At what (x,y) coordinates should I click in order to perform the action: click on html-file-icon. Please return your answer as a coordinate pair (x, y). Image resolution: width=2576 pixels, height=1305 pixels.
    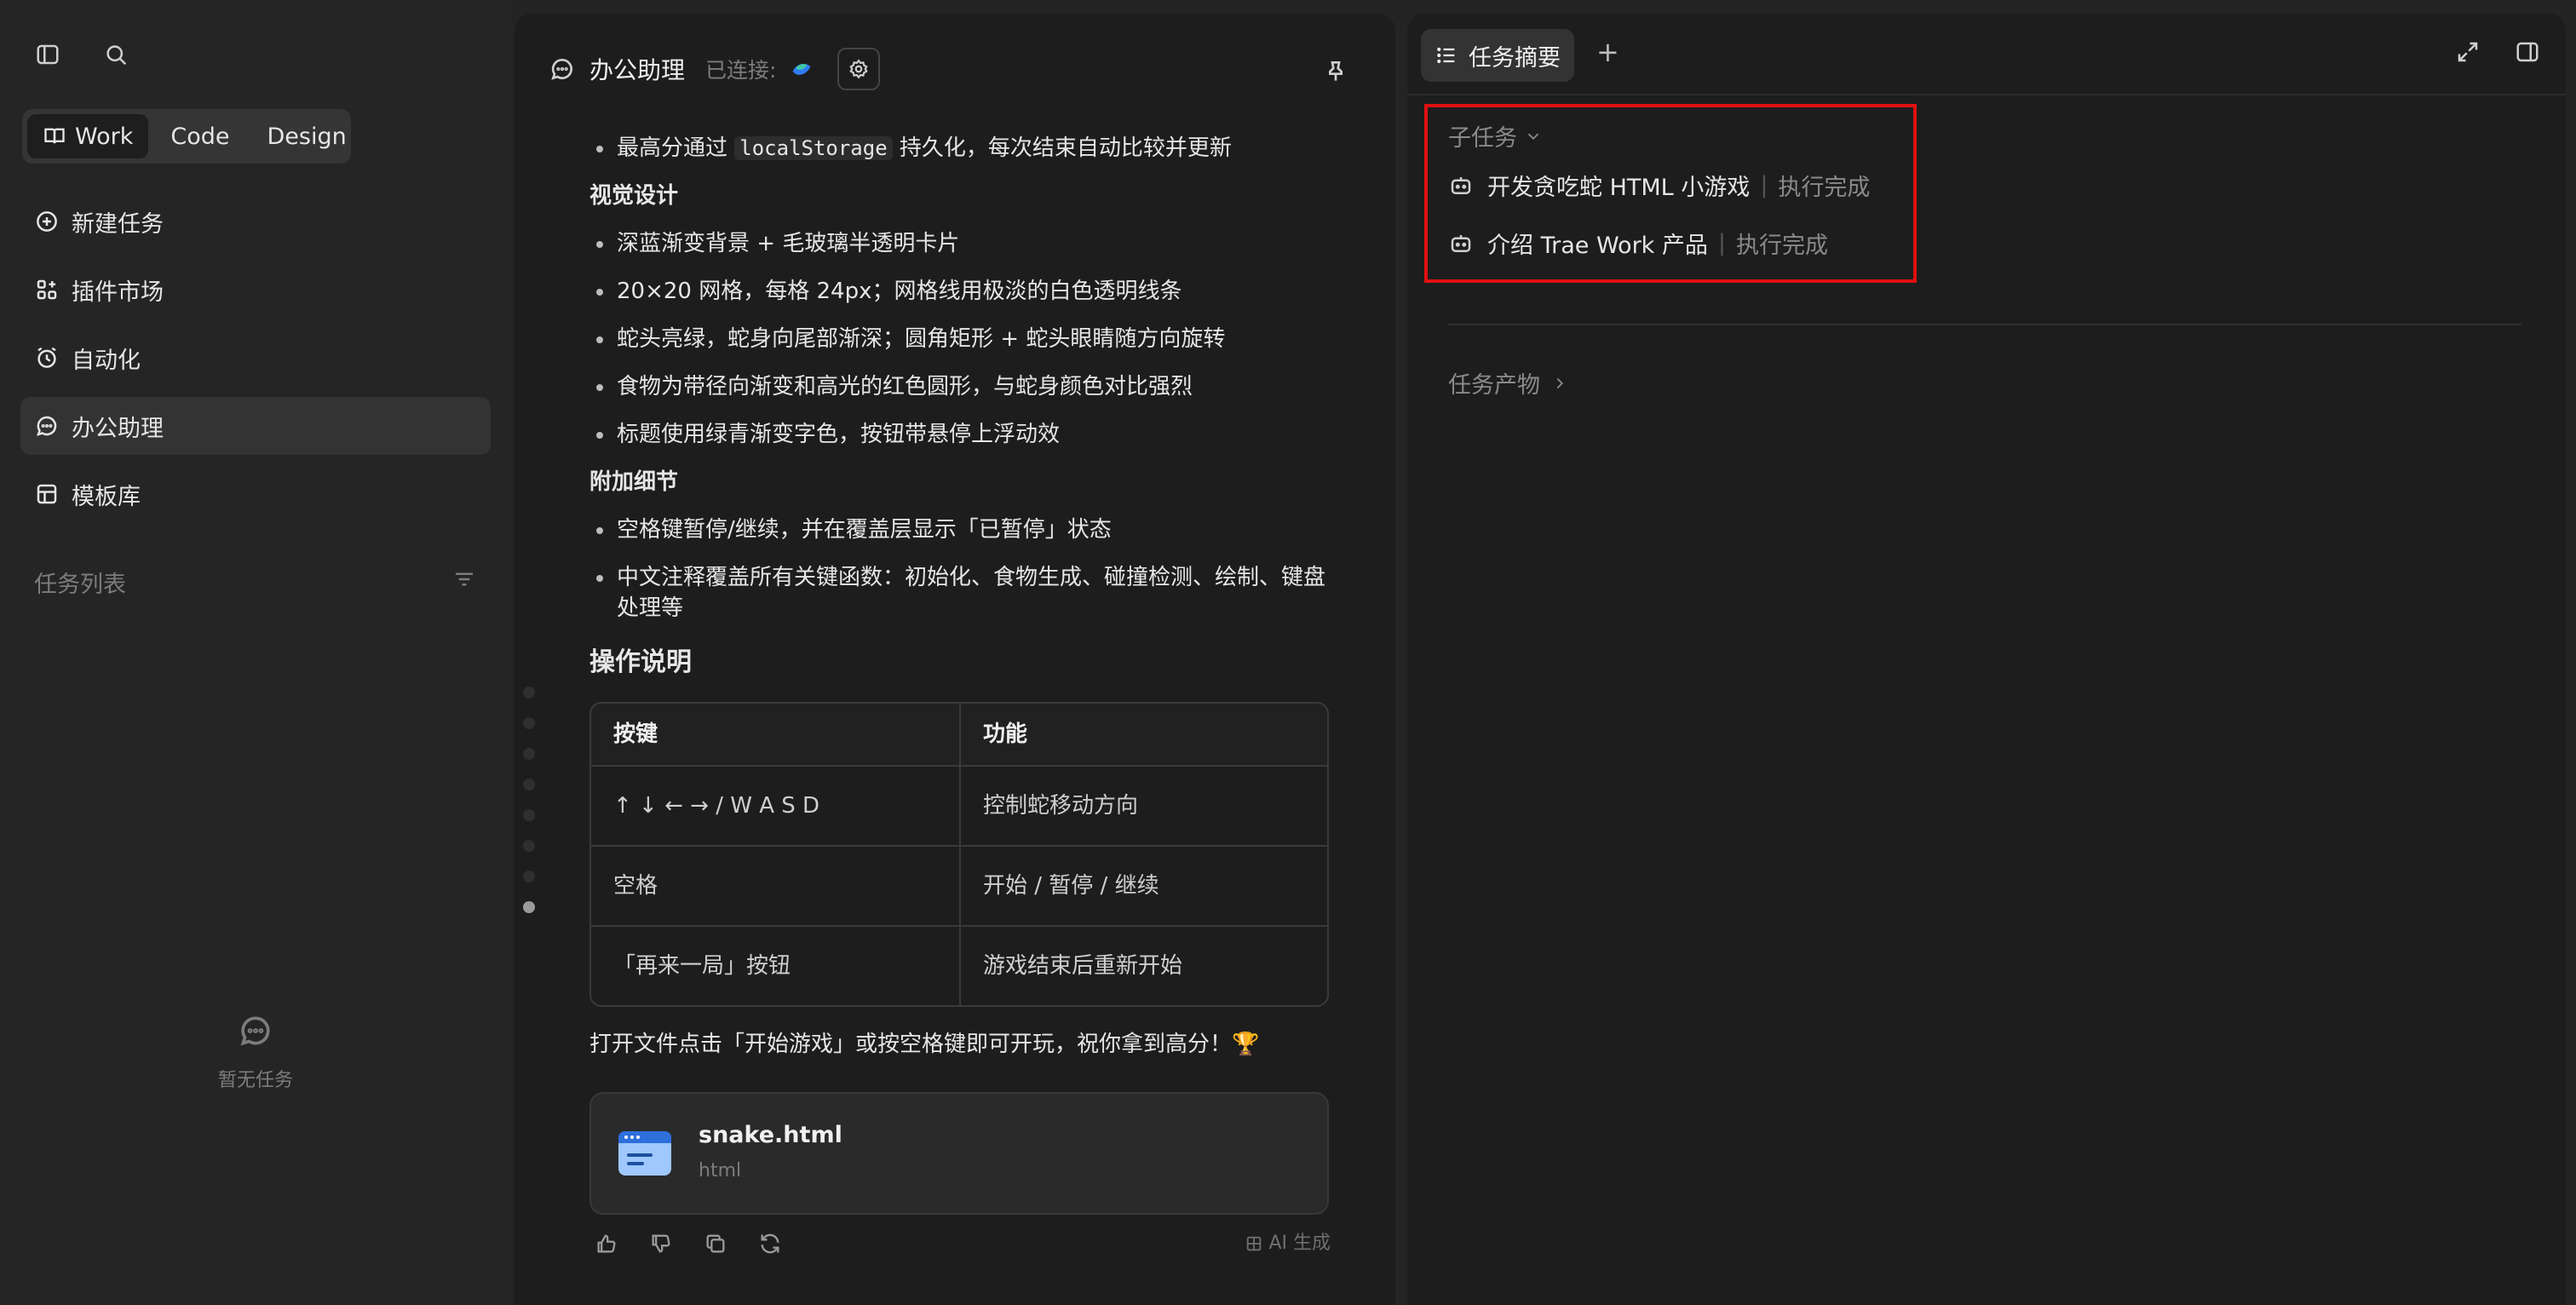
    Looking at the image, I should click on (645, 1153).